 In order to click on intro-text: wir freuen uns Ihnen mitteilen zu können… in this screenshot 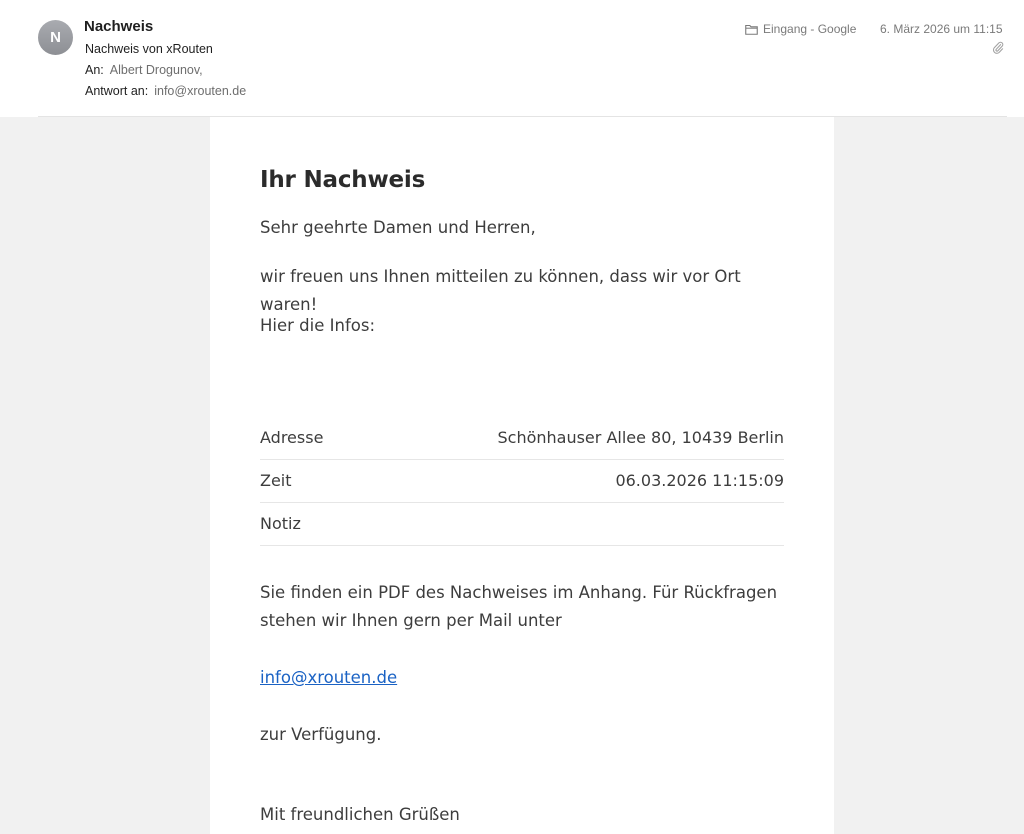, I will do `click(500, 290)`.